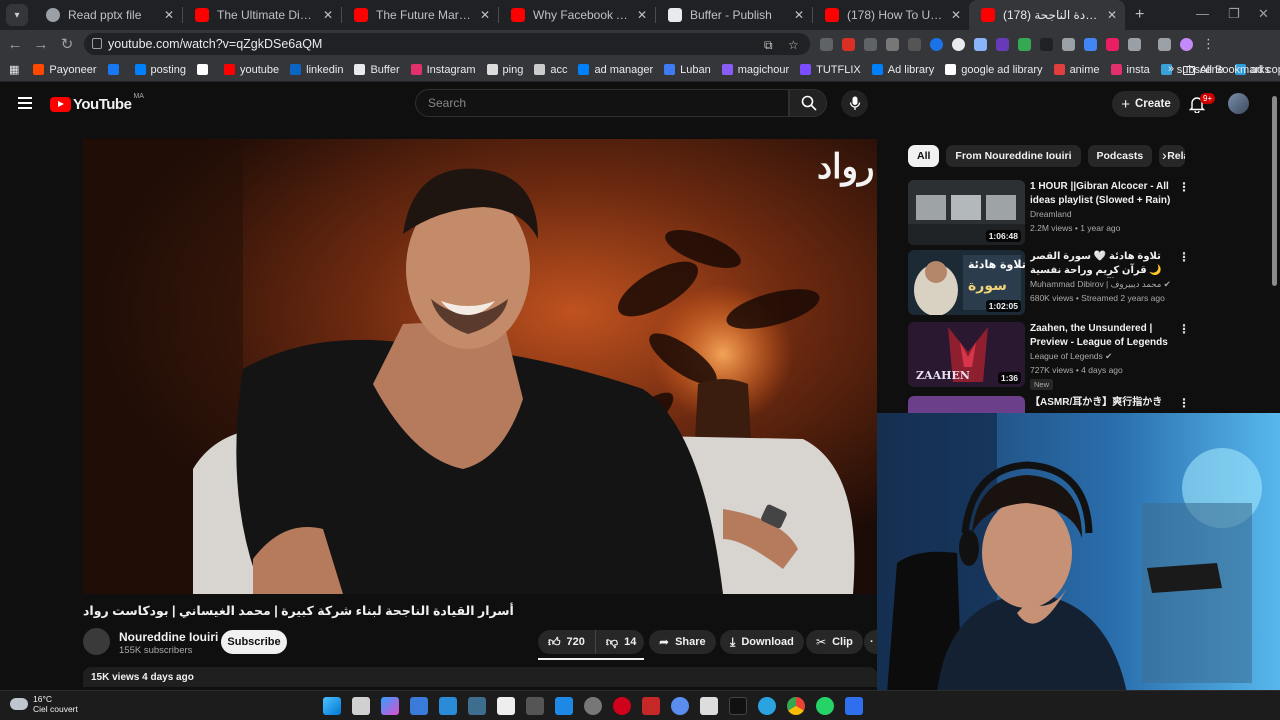 This screenshot has height=720, width=1280. Describe the element at coordinates (254, 642) in the screenshot. I see `subscribe-button: Subscribe` at that location.